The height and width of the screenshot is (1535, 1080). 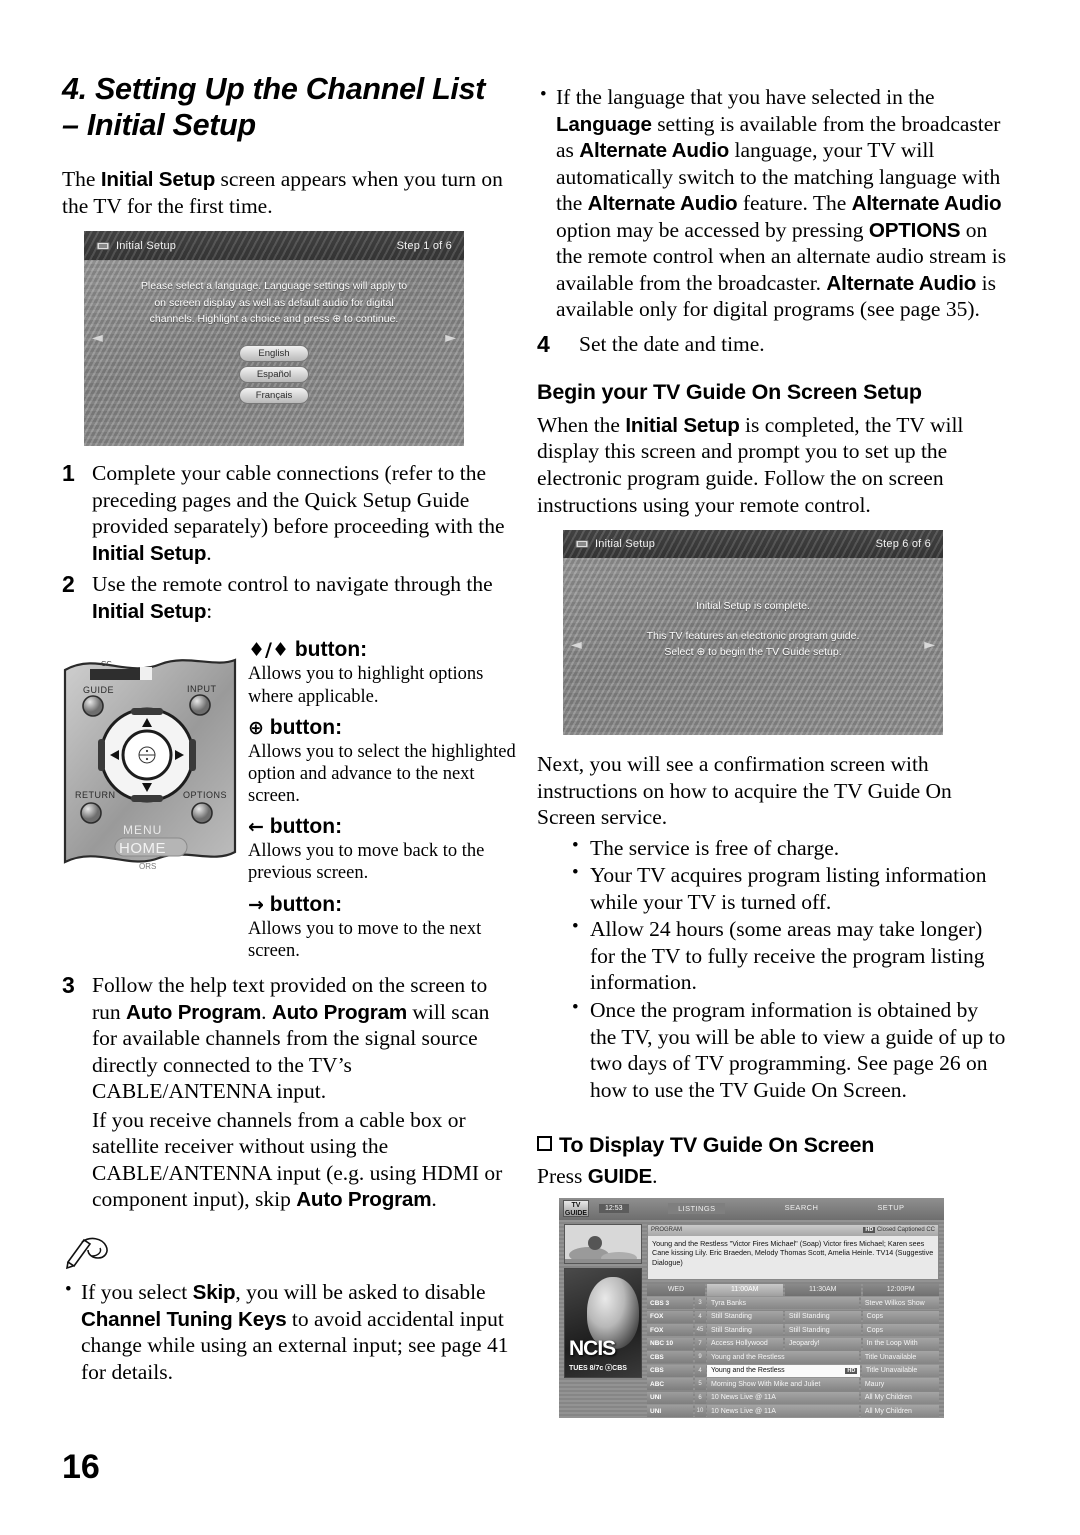 I want to click on checkbox-square-icon, so click(x=544, y=1144).